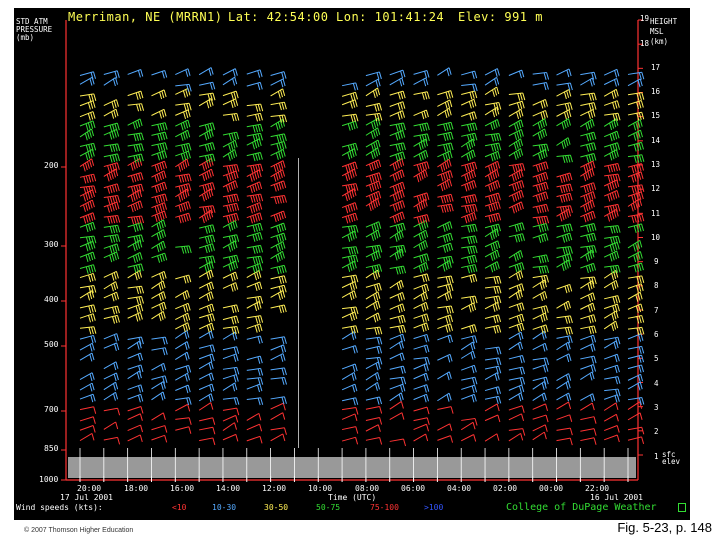  What do you see at coordinates (671, 461) in the screenshot?
I see `sfc-label-2: elev` at bounding box center [671, 461].